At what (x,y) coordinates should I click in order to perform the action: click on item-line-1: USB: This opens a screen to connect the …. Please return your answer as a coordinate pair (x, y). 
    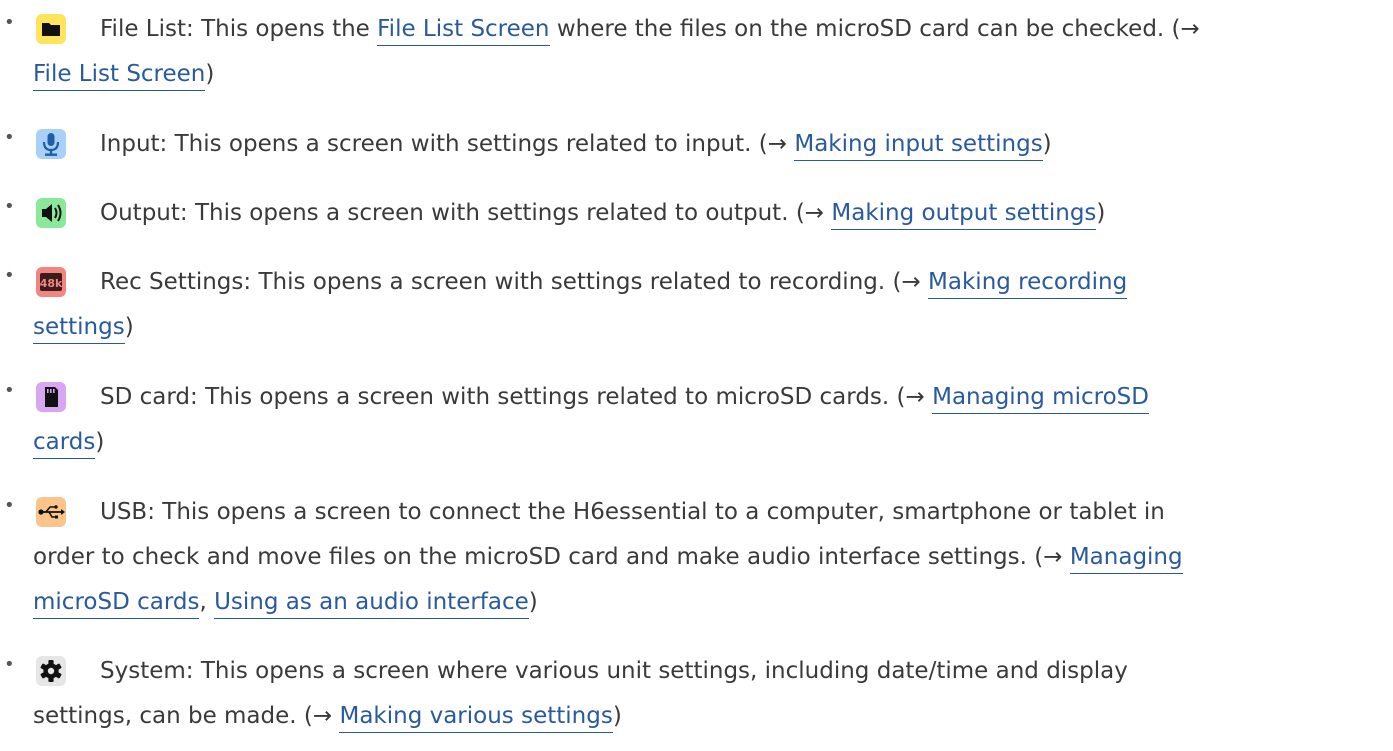
    Looking at the image, I should click on (632, 512).